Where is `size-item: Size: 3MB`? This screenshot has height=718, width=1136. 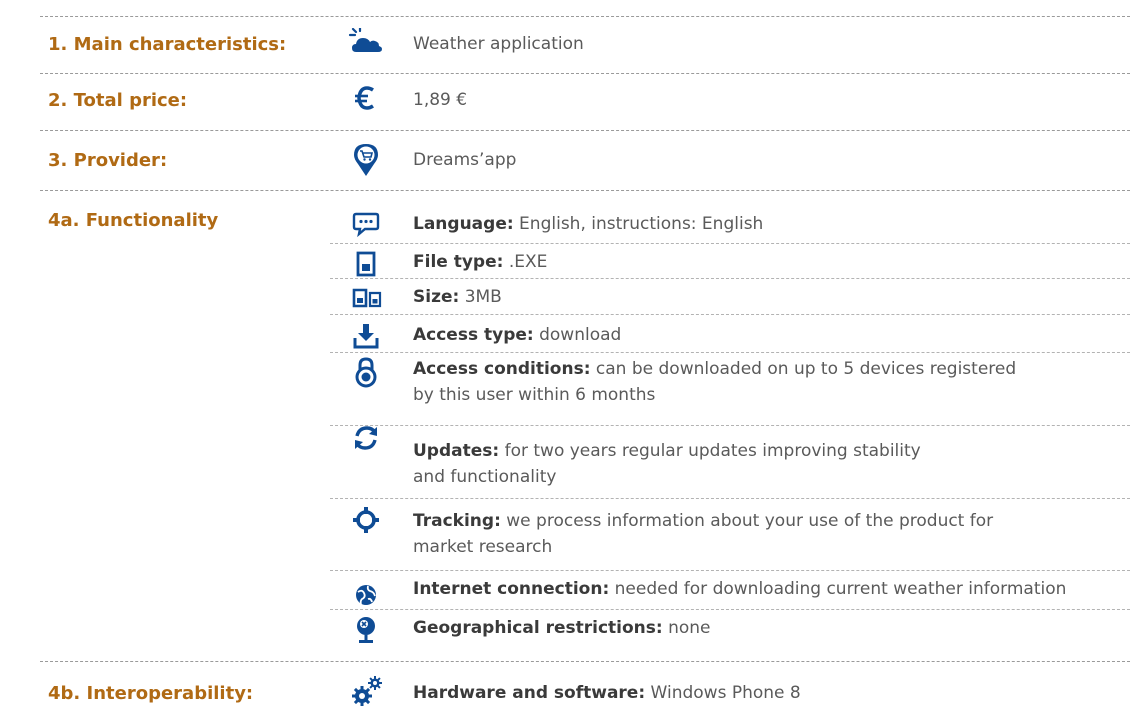 size-item: Size: 3MB is located at coordinates (457, 297).